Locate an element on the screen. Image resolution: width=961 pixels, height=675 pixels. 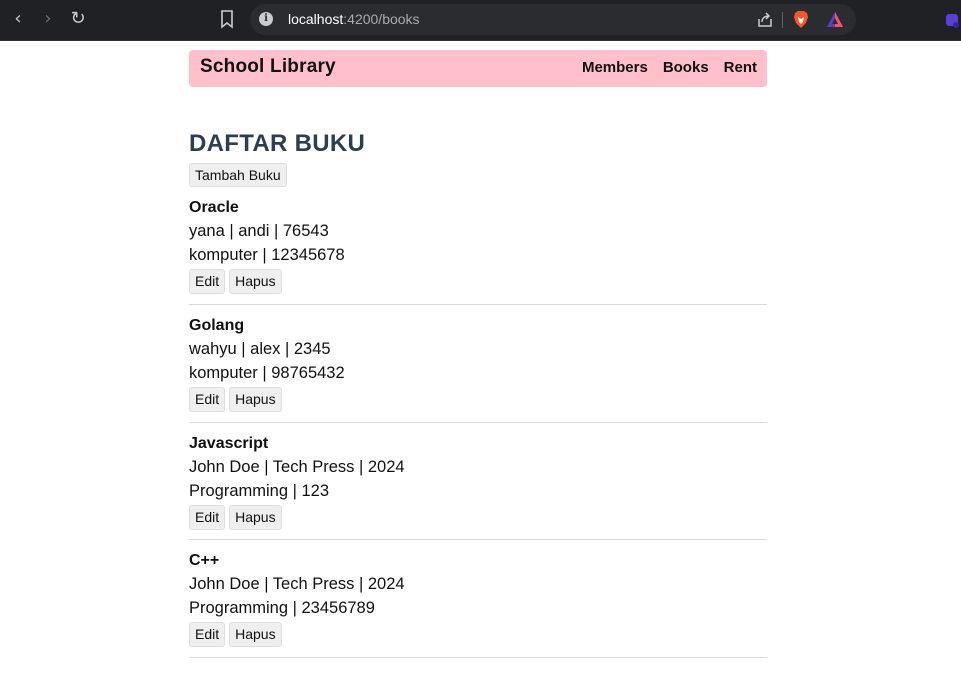
book-category-isbn: komputer | 98765432 is located at coordinates (267, 373).